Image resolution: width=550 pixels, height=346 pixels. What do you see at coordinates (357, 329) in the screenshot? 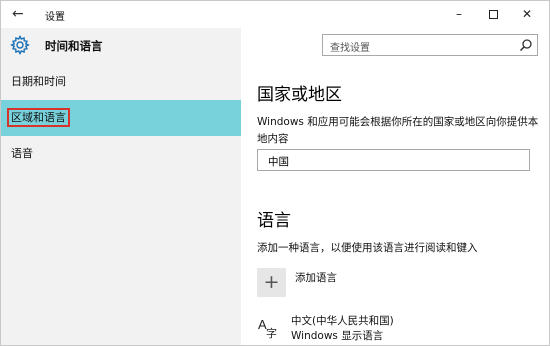
I see `language-list-item: A 字 中文(中华人民共和国) Windows 显示语言` at bounding box center [357, 329].